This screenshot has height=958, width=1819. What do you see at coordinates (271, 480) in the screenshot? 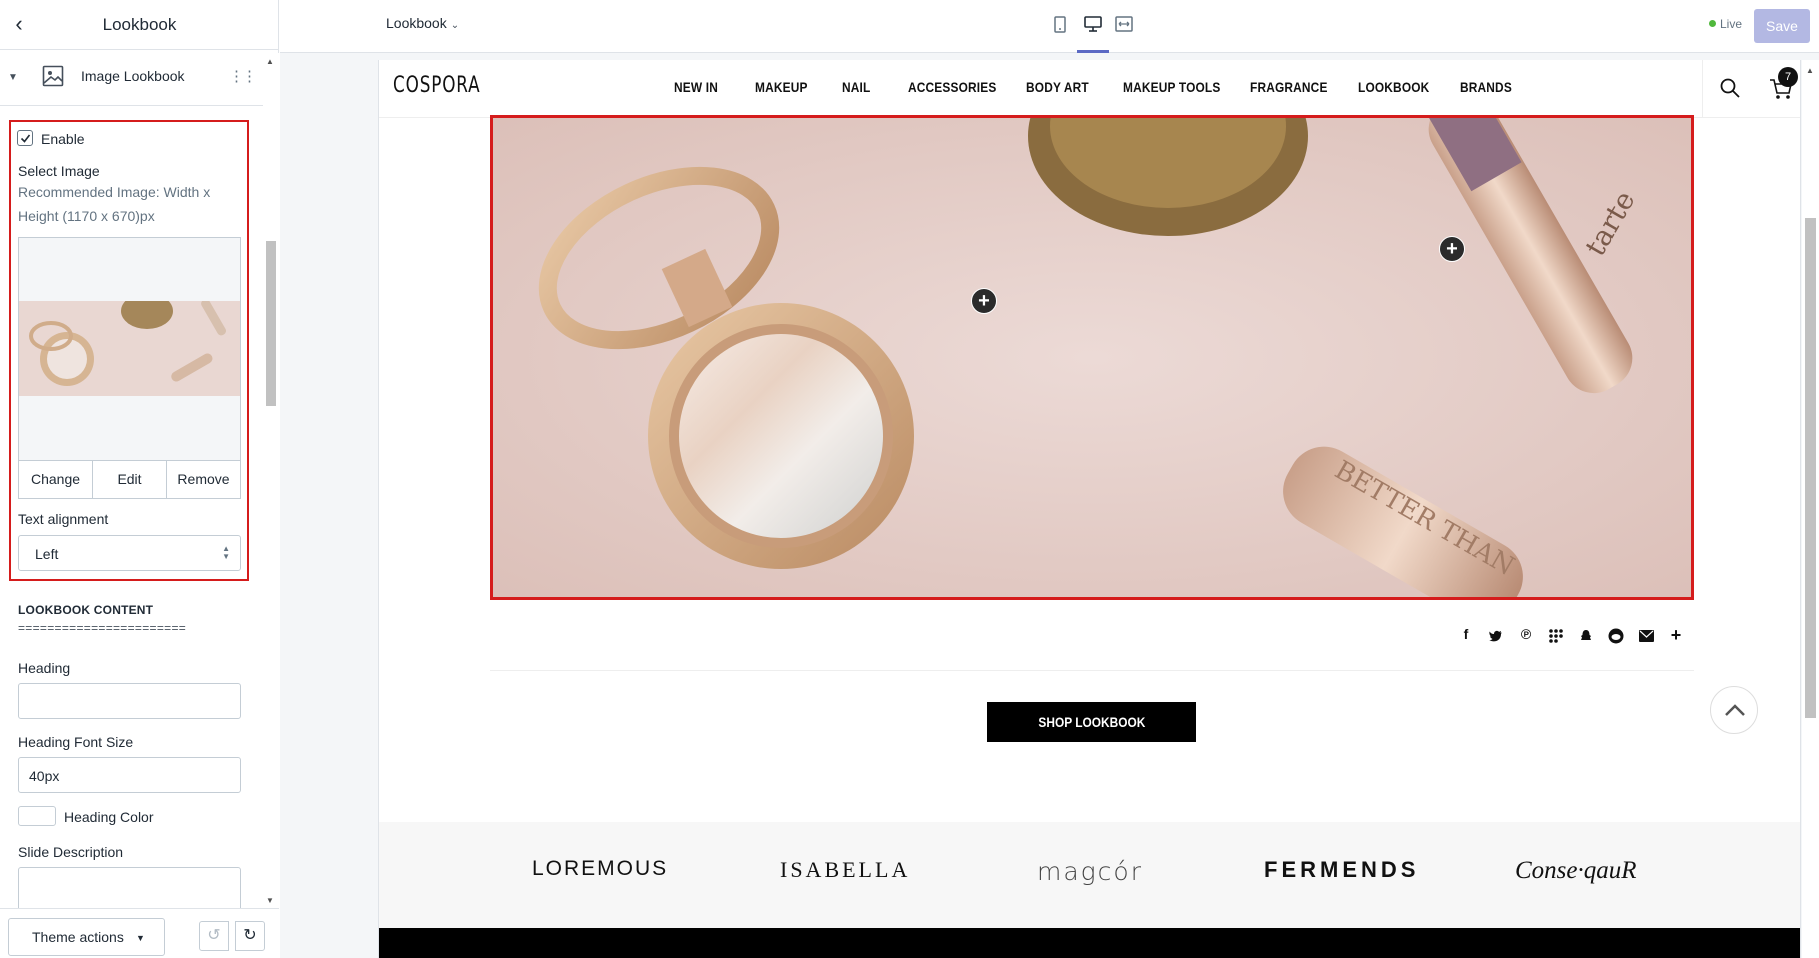
I see `sidebar-scrollbar: ▲ ▼` at bounding box center [271, 480].